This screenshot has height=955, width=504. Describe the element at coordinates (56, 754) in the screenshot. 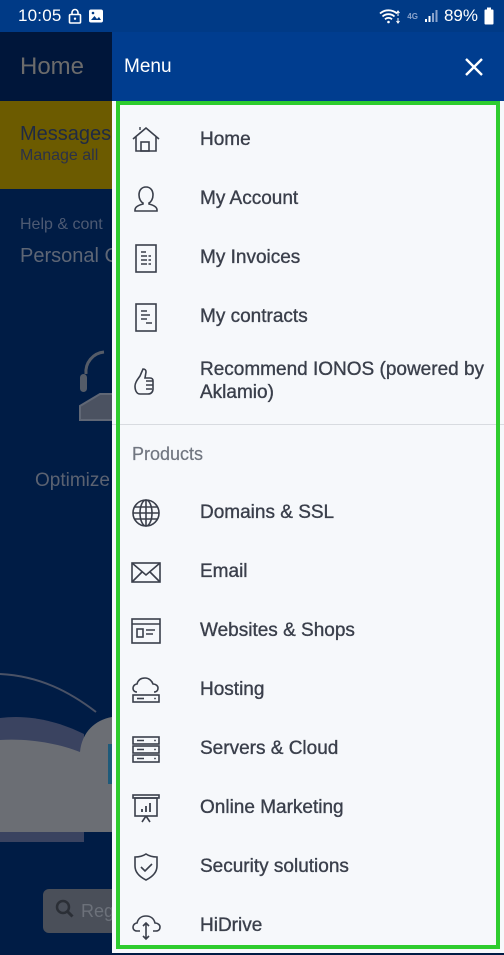

I see `cloud-illustration` at that location.